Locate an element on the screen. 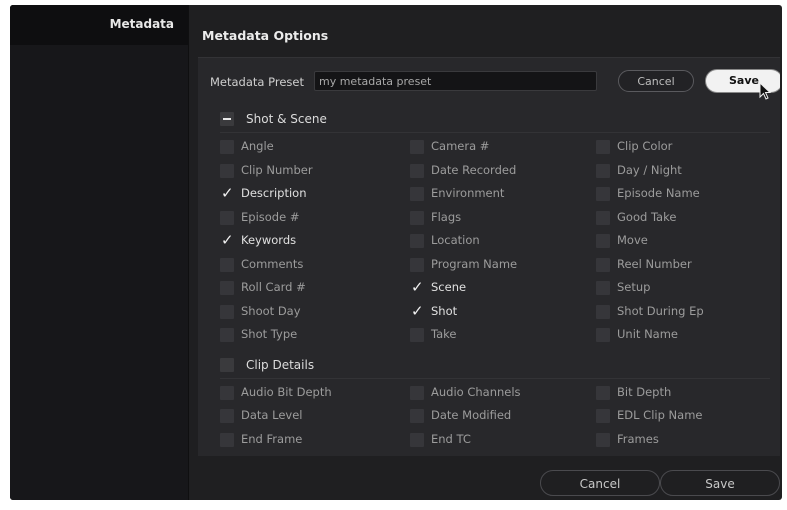  metadata-field-label: Episode # is located at coordinates (270, 216).